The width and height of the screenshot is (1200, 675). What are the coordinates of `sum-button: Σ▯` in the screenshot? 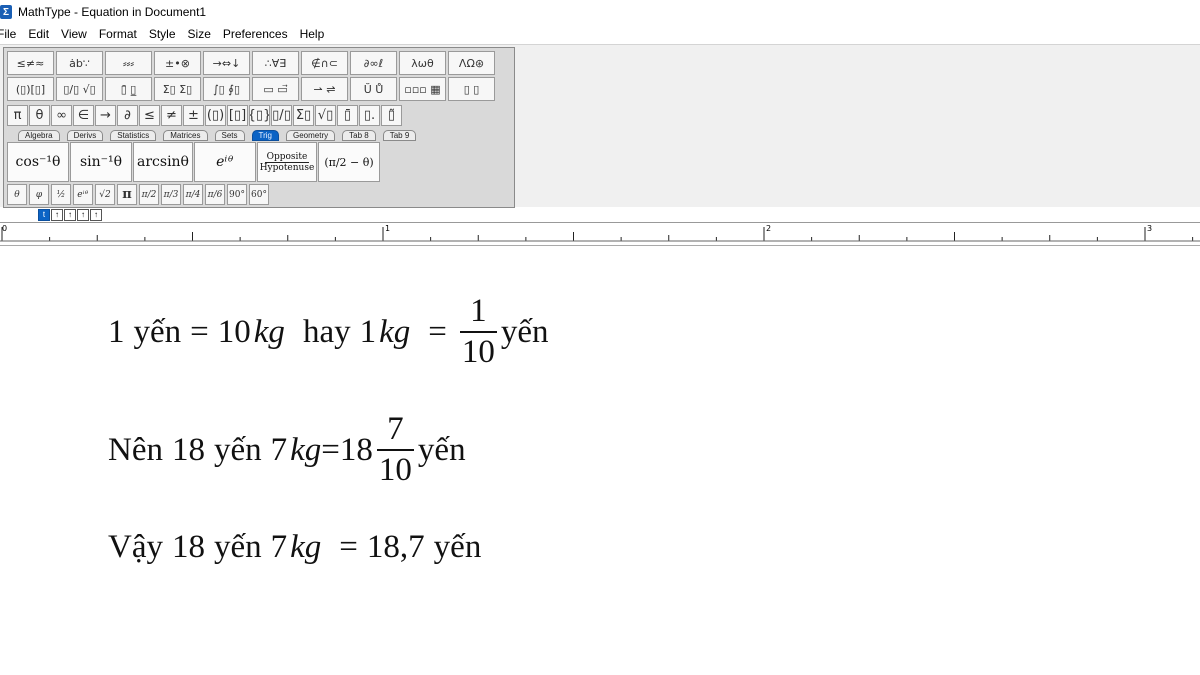 It's located at (303, 115).